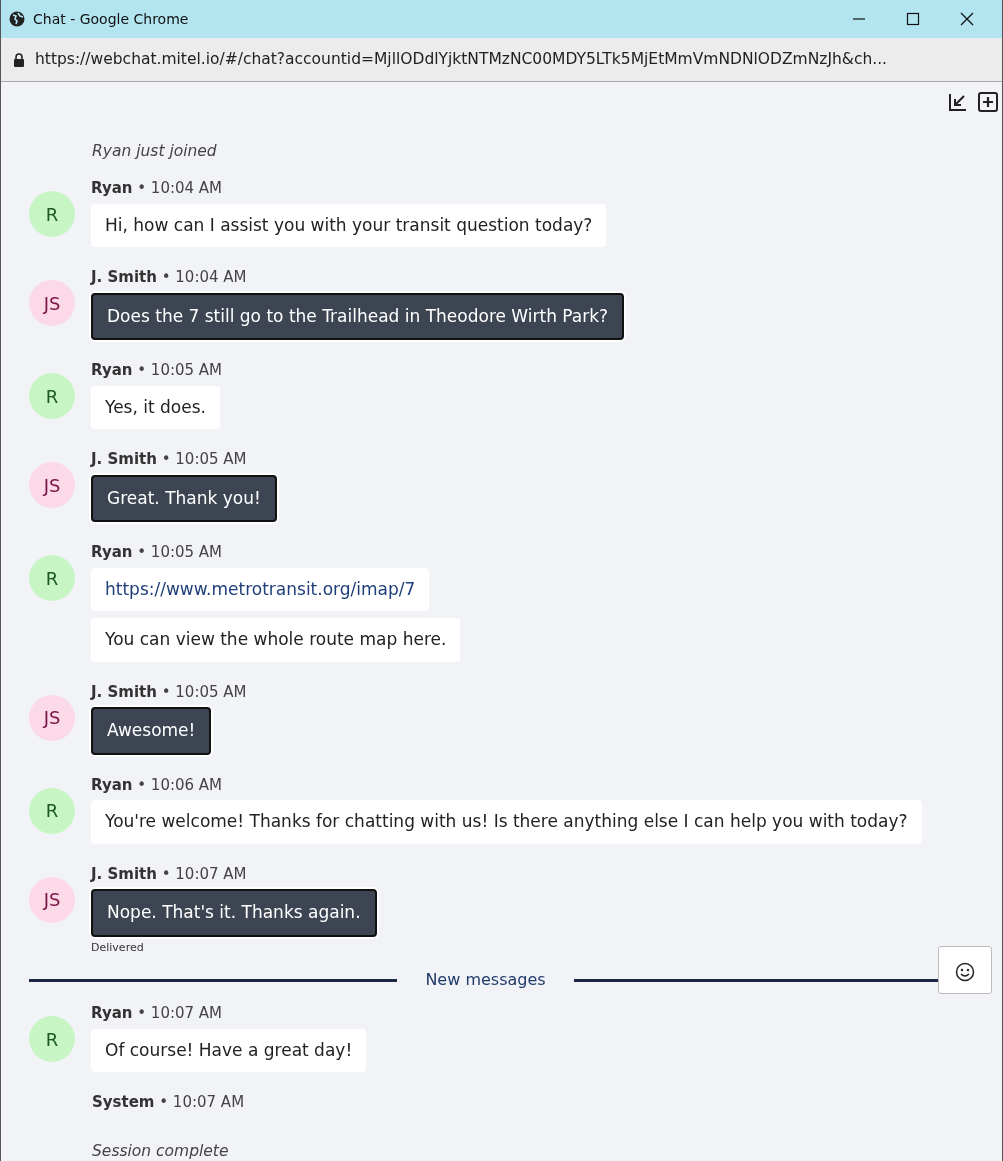  Describe the element at coordinates (349, 225) in the screenshot. I see `message-bubble: Hi, how can I assist you with your transit question today?` at that location.